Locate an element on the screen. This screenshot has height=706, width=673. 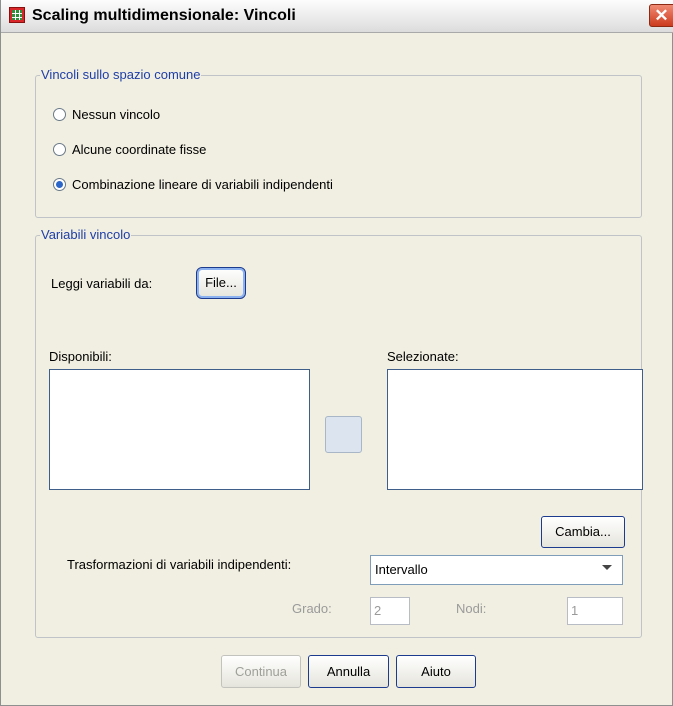
selected-variables-list is located at coordinates (515, 429).